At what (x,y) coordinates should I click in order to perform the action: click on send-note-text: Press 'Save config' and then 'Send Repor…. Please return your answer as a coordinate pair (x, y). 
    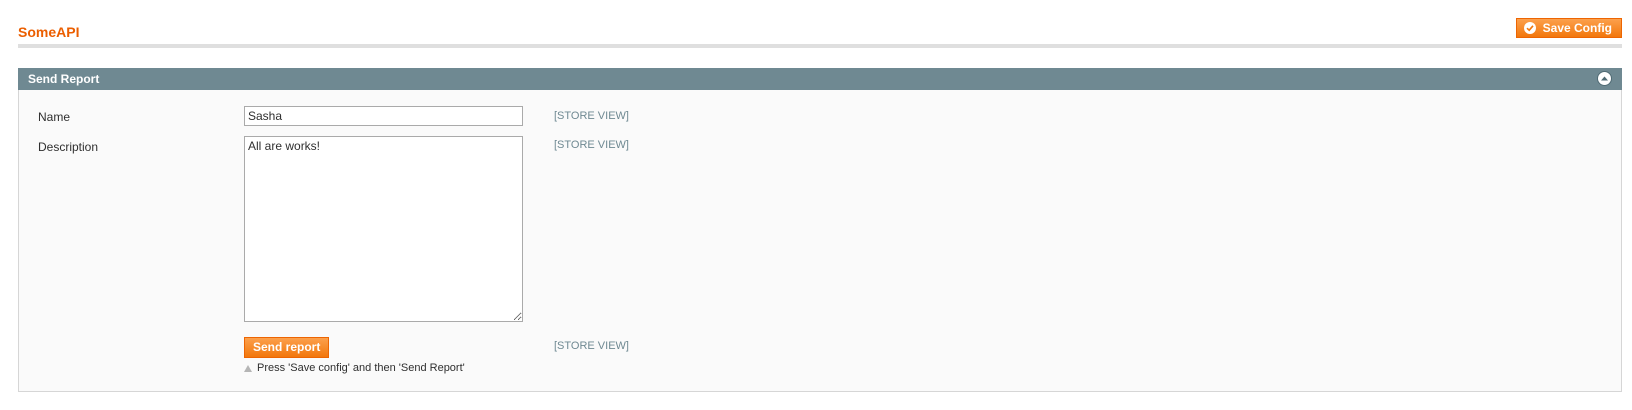
    Looking at the image, I should click on (361, 368).